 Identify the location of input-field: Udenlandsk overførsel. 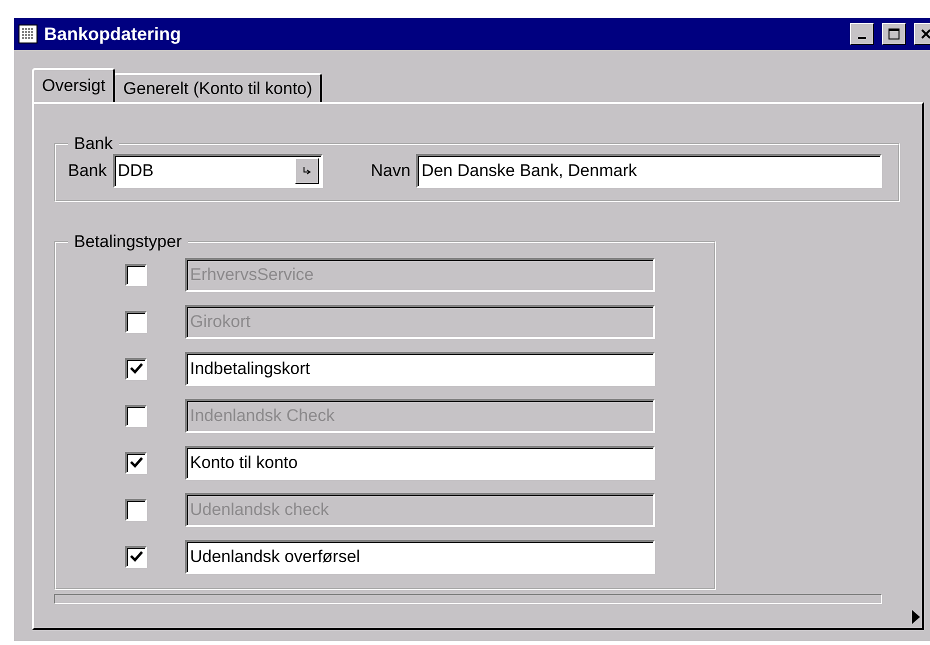
(420, 557).